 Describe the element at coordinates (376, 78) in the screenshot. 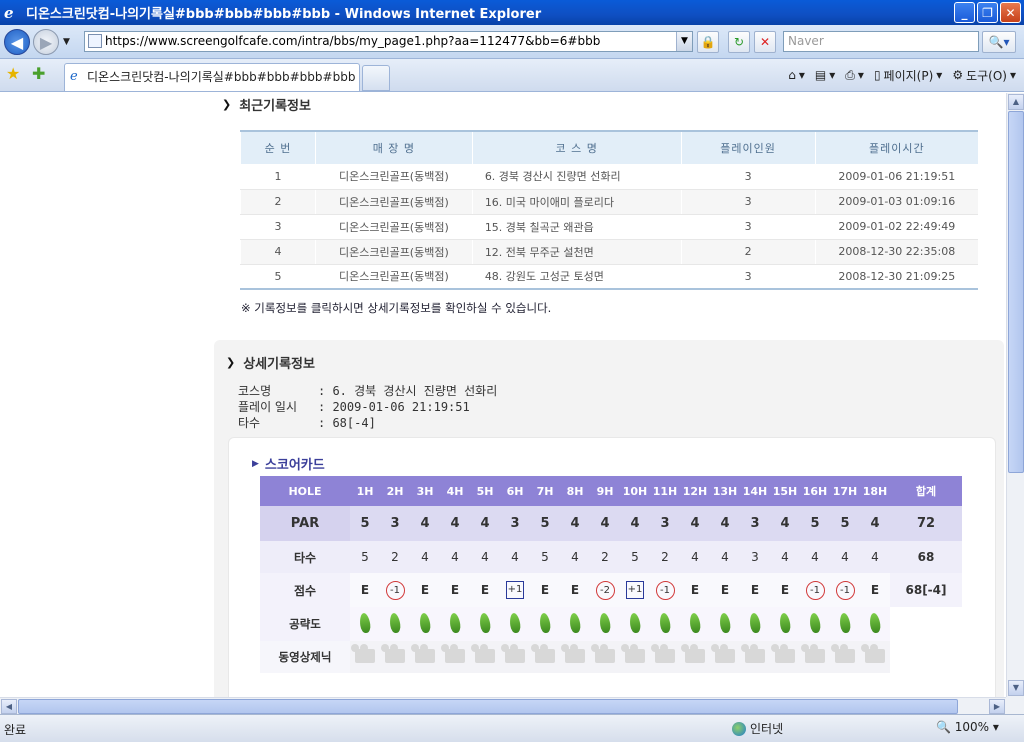

I see `new-tab-button` at that location.